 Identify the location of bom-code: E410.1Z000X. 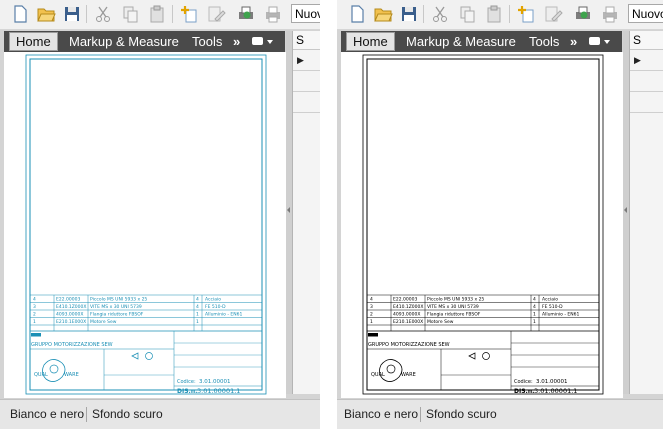
(71, 307).